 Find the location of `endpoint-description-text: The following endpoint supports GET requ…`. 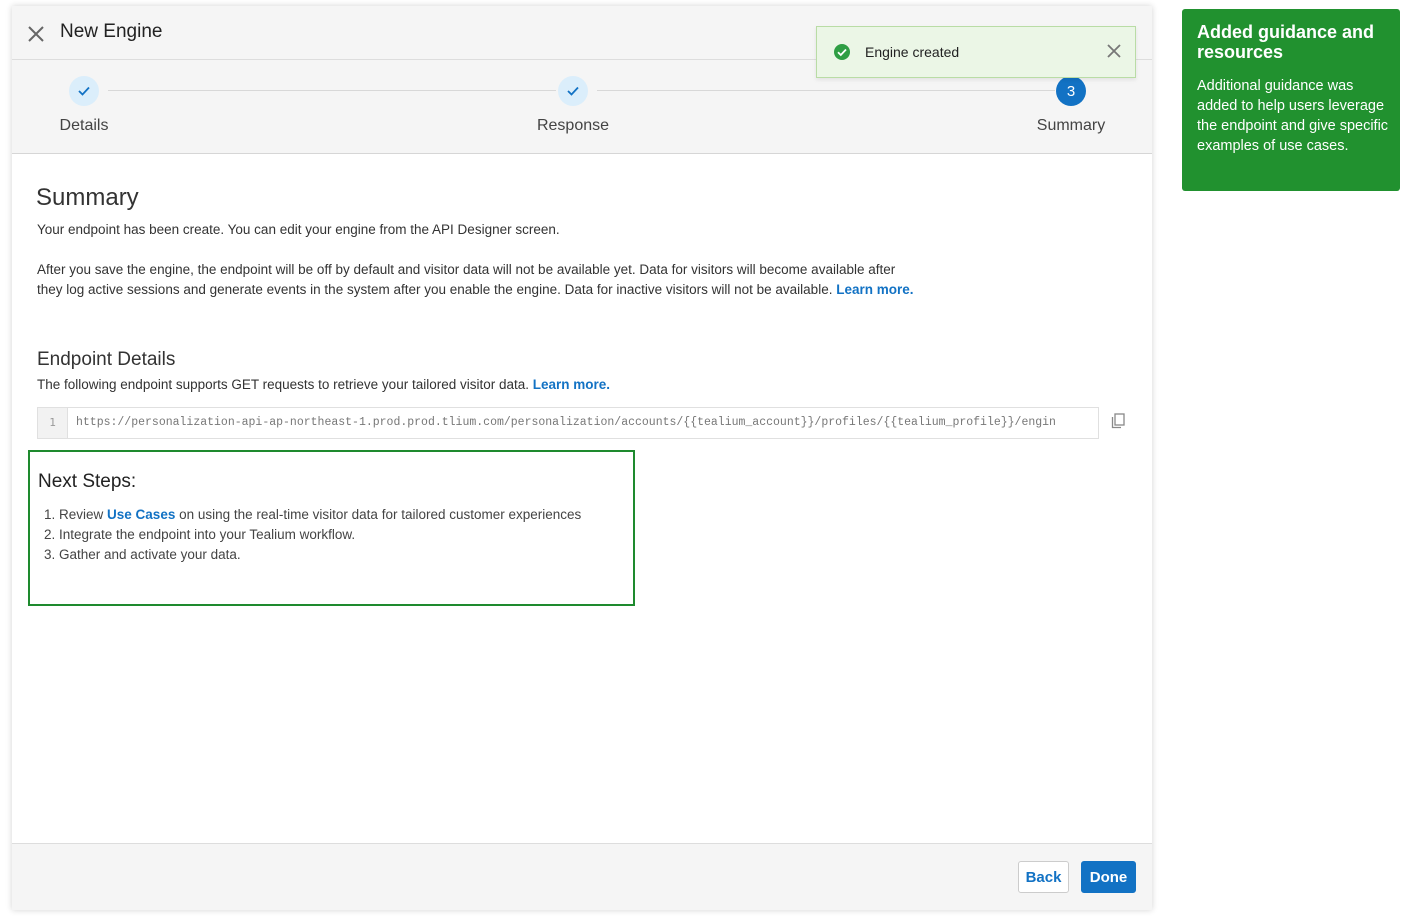

endpoint-description-text: The following endpoint supports GET requ… is located at coordinates (283, 384).